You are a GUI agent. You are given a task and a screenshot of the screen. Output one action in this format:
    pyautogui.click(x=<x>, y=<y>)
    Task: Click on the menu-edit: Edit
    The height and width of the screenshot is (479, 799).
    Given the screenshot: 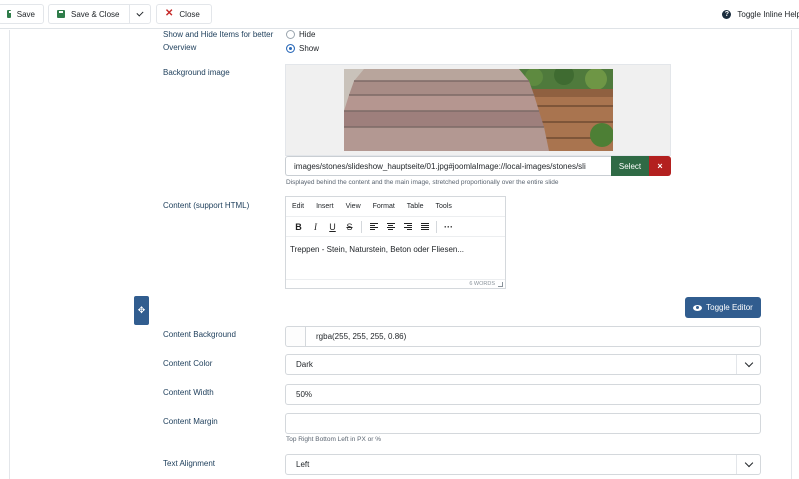 What is the action you would take?
    pyautogui.click(x=298, y=206)
    